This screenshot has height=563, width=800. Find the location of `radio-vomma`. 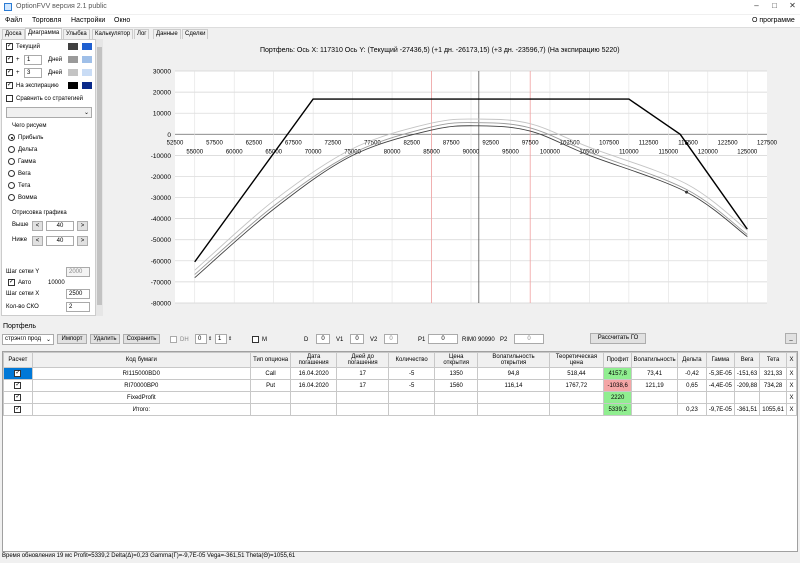

radio-vomma is located at coordinates (11, 197).